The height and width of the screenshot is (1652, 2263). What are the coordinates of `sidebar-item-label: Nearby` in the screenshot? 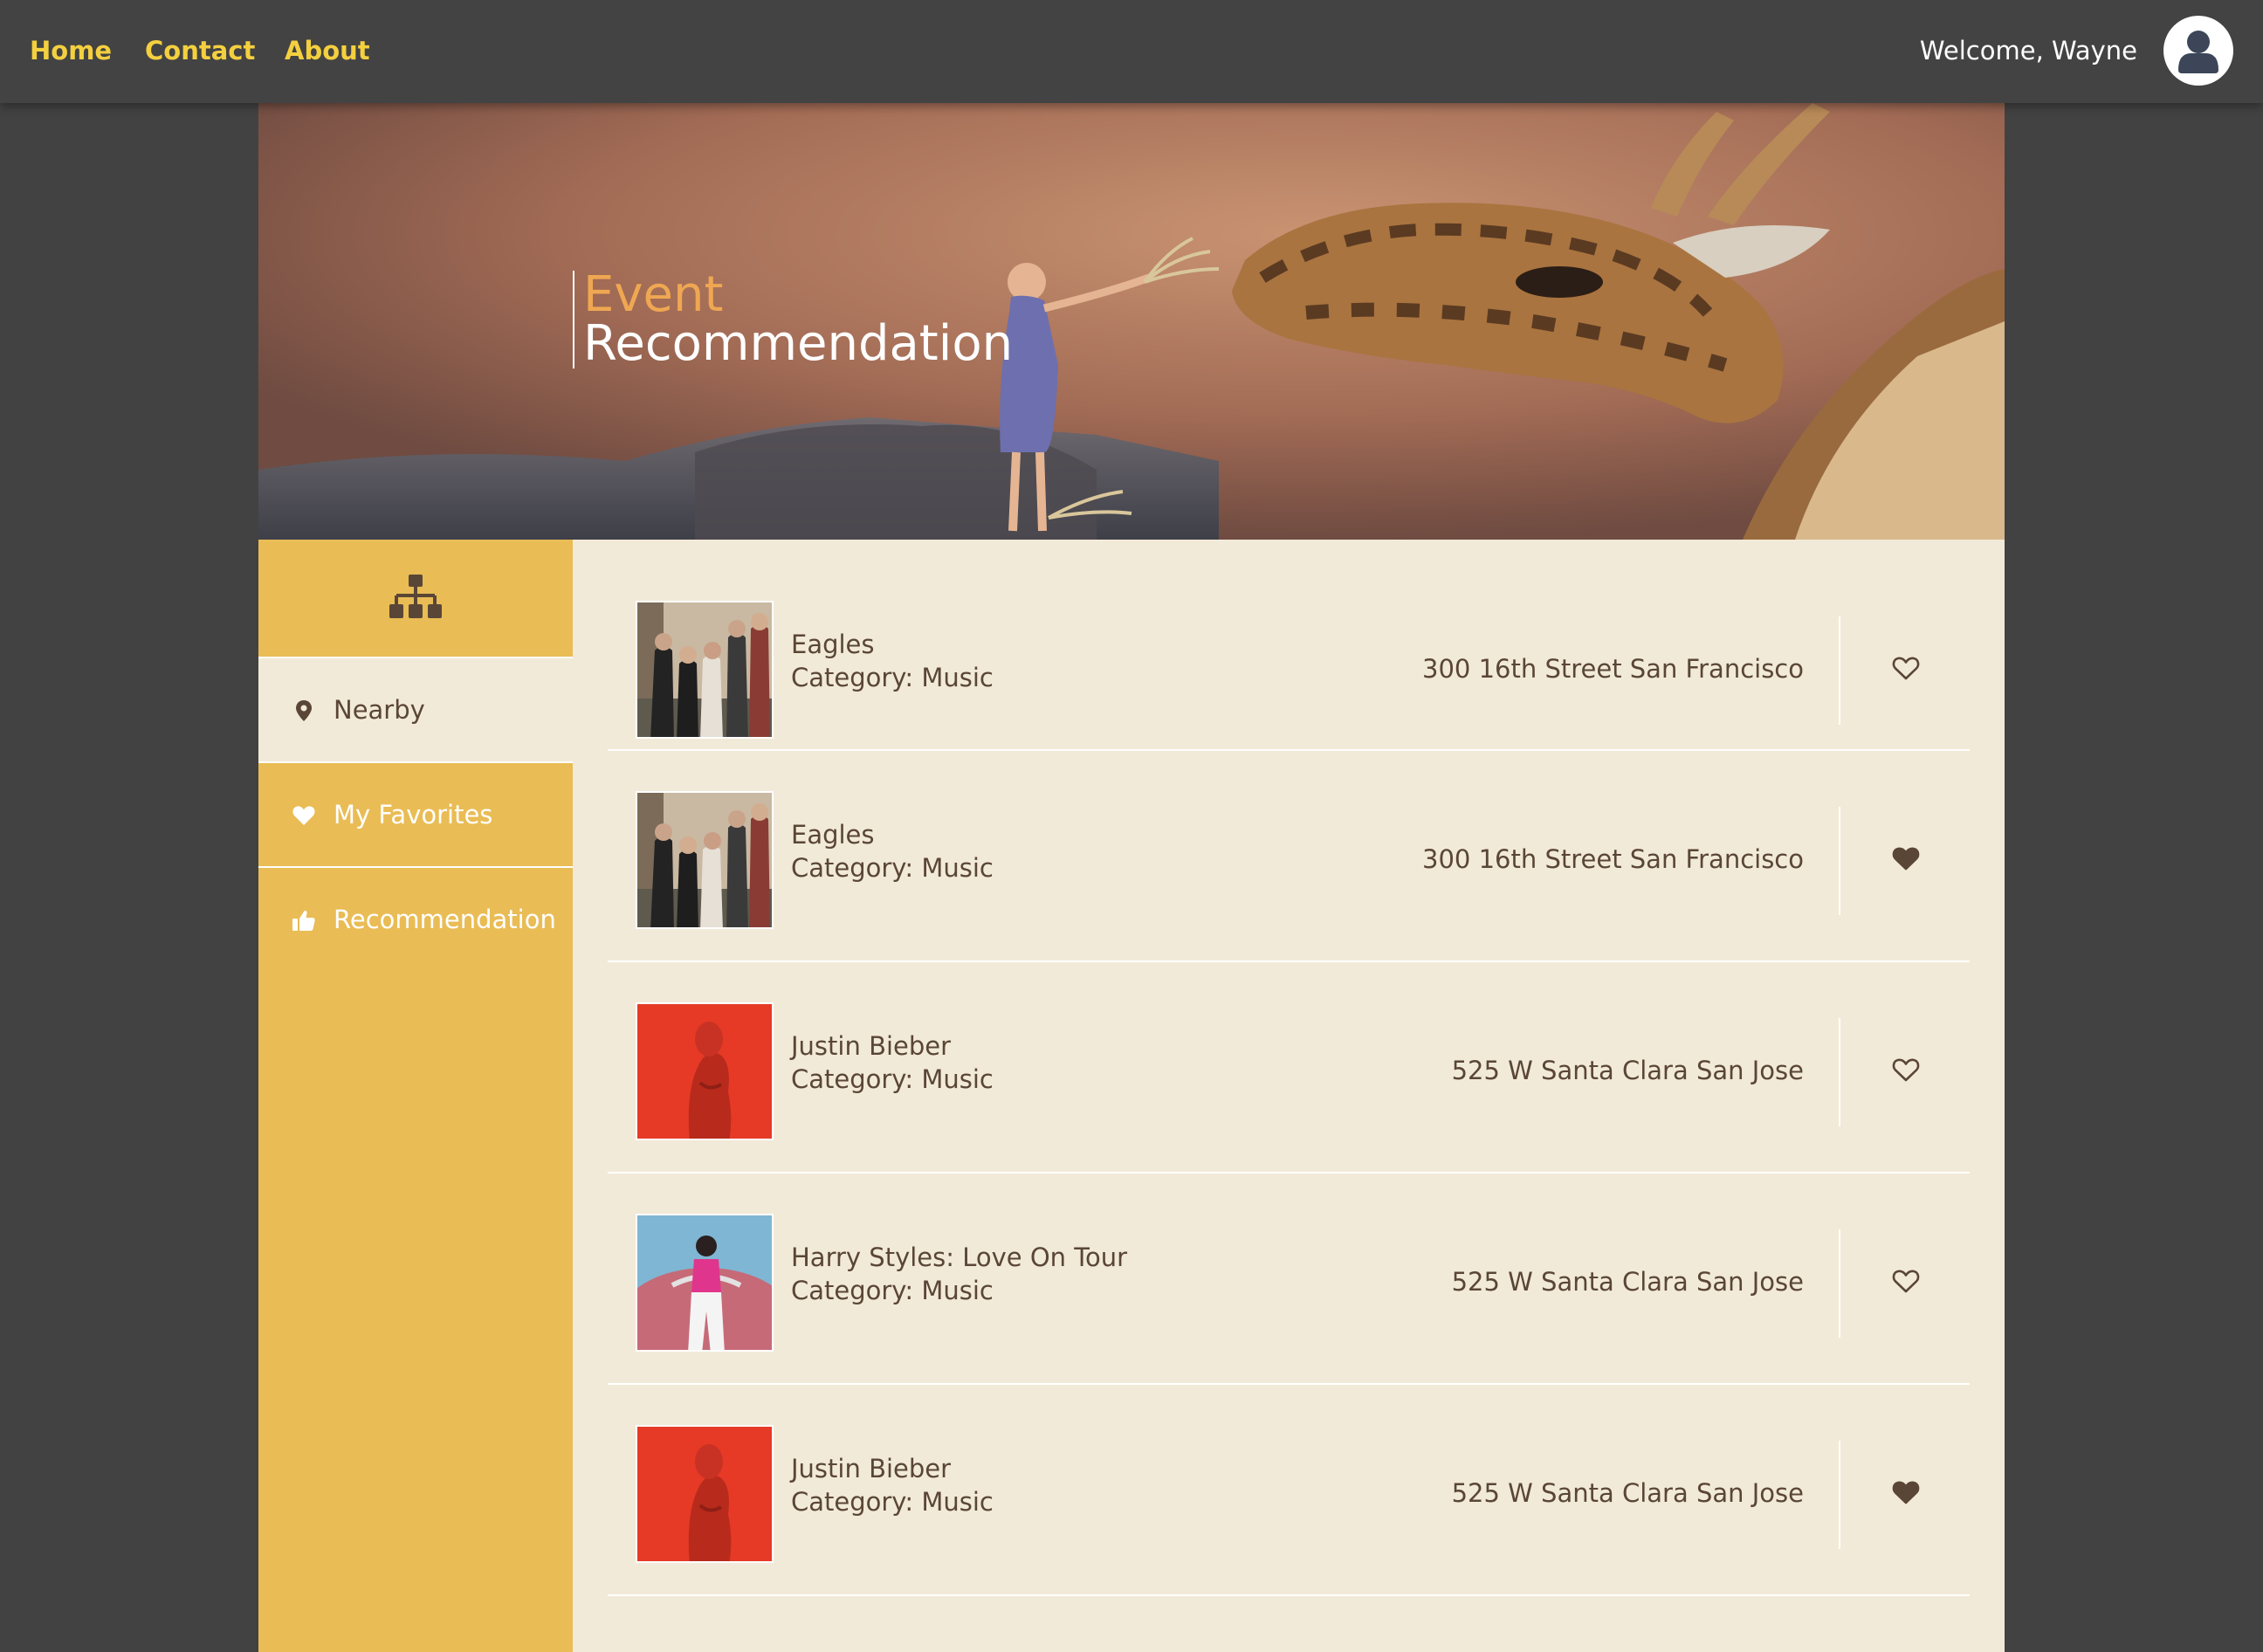 It's located at (380, 710).